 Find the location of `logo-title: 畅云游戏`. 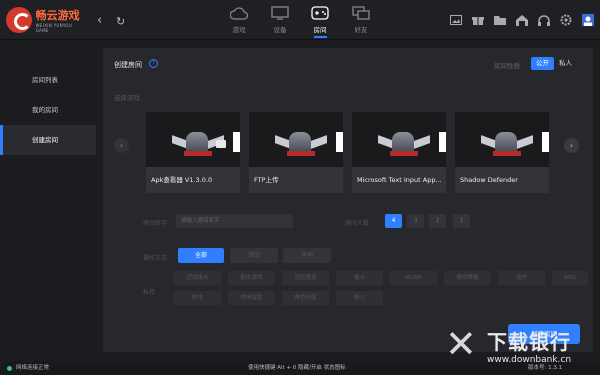

logo-title: 畅云游戏 is located at coordinates (57, 15).